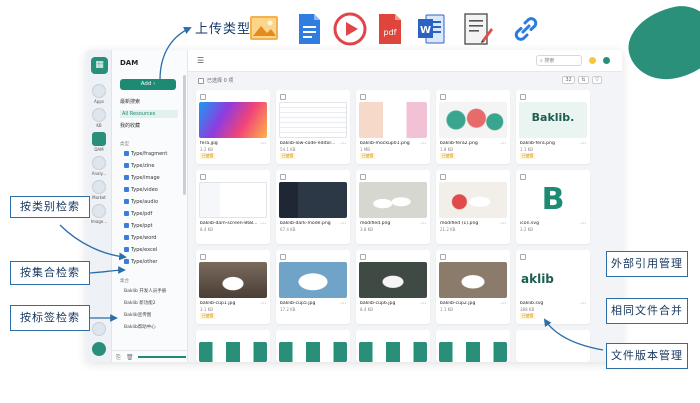 This screenshot has width=700, height=403. I want to click on sidebar-collection-item: Baklib帮助中心, so click(140, 327).